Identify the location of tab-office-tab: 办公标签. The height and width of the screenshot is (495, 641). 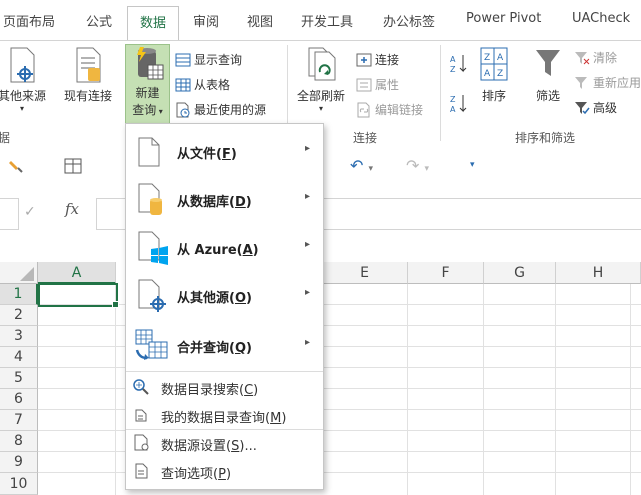
(409, 21).